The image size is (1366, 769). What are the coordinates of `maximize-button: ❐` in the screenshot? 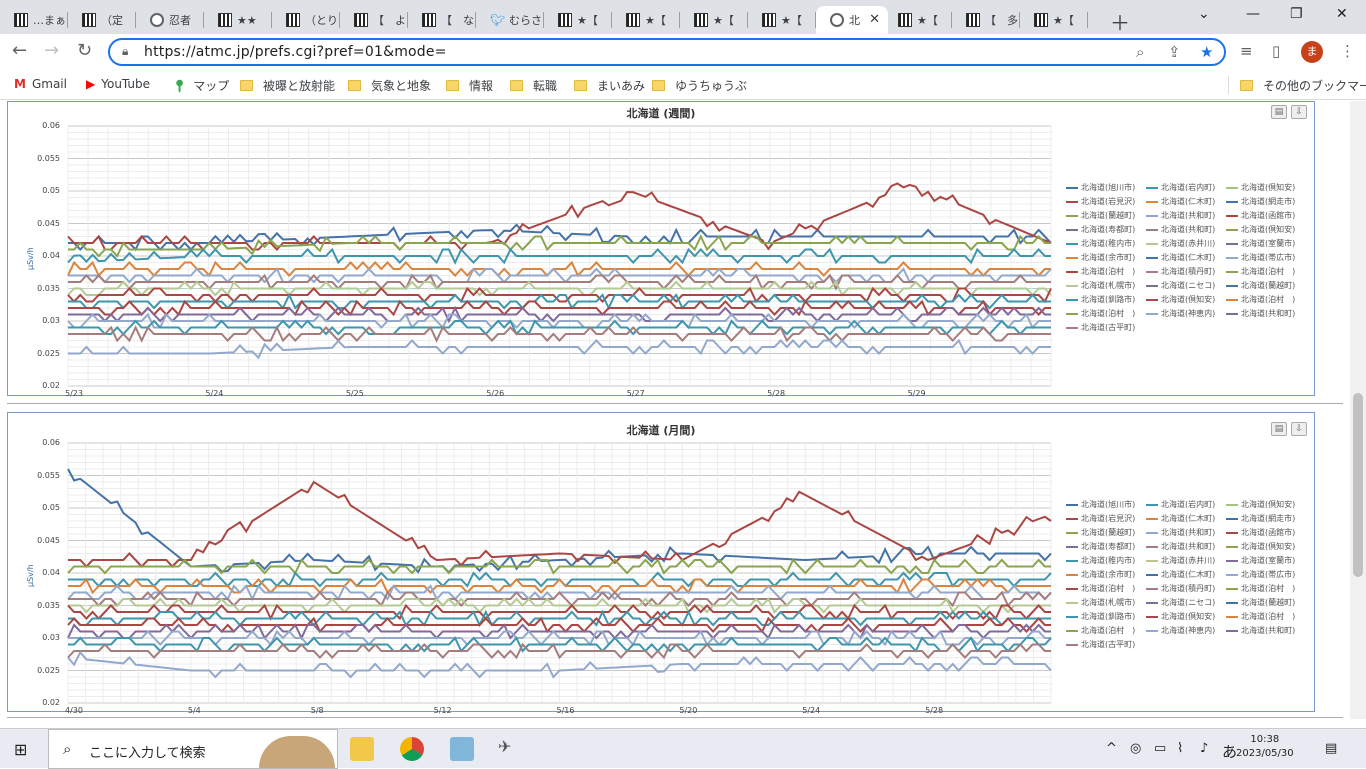 It's located at (1296, 14).